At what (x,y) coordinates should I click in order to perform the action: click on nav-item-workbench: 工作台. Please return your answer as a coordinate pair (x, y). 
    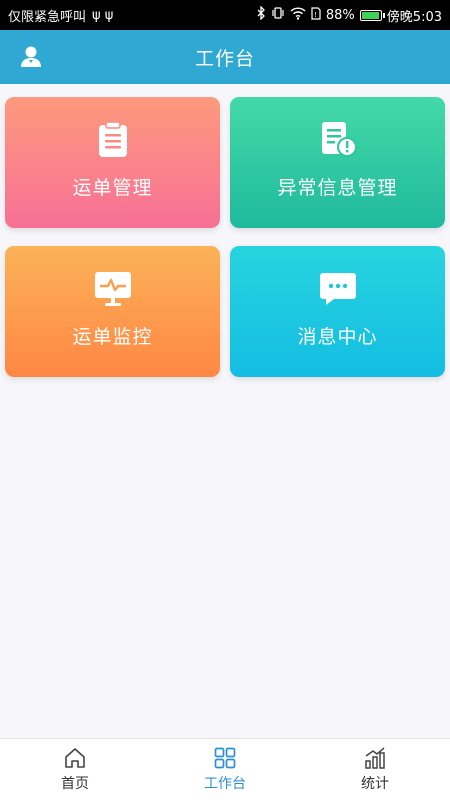
    Looking at the image, I should click on (225, 769).